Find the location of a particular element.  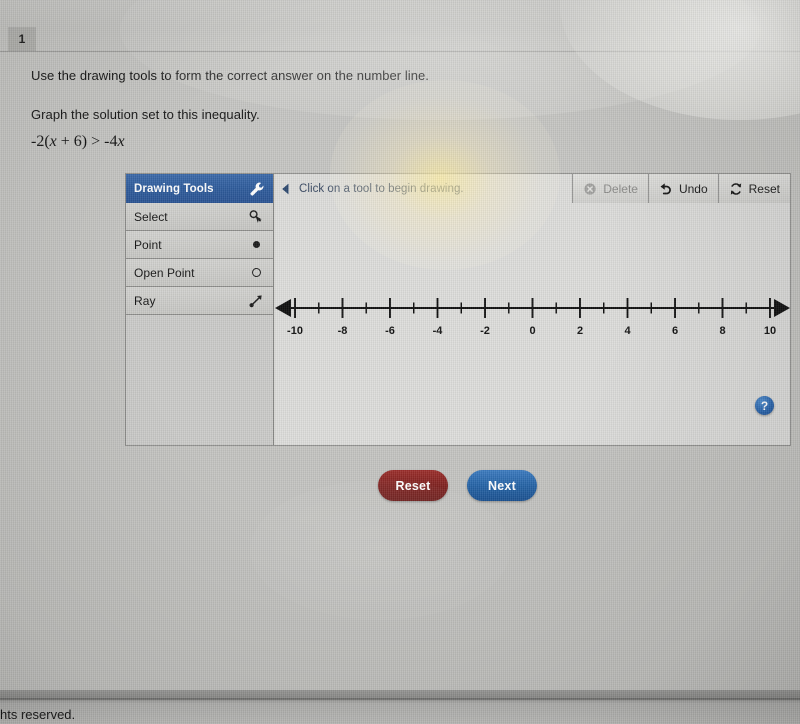

axis-tick-label: -10 is located at coordinates (295, 331).